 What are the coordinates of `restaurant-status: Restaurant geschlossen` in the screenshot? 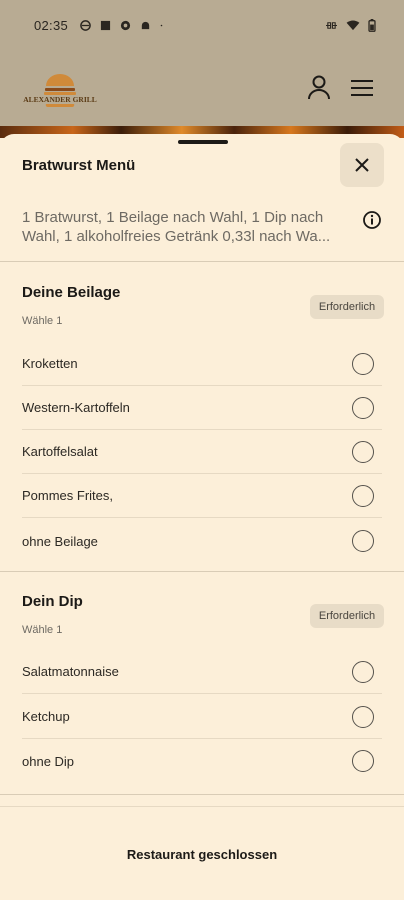 It's located at (202, 854).